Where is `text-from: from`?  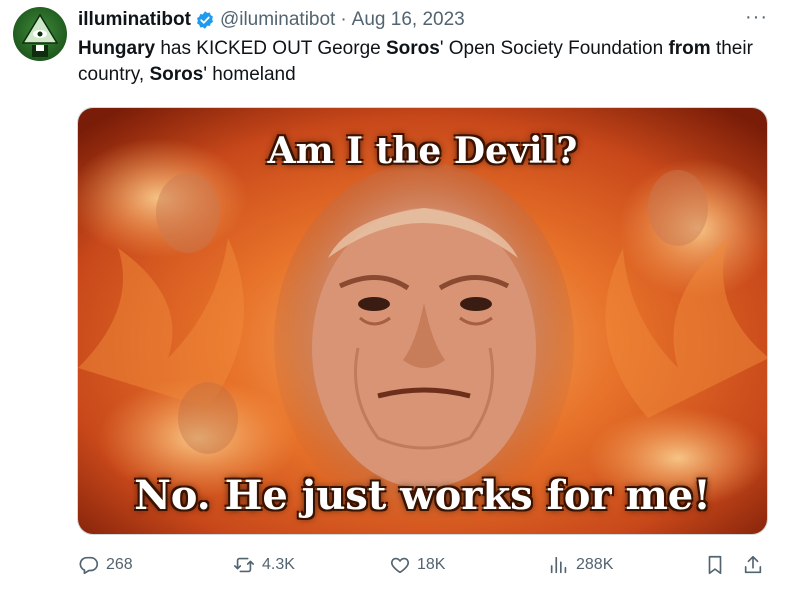 text-from: from is located at coordinates (689, 48).